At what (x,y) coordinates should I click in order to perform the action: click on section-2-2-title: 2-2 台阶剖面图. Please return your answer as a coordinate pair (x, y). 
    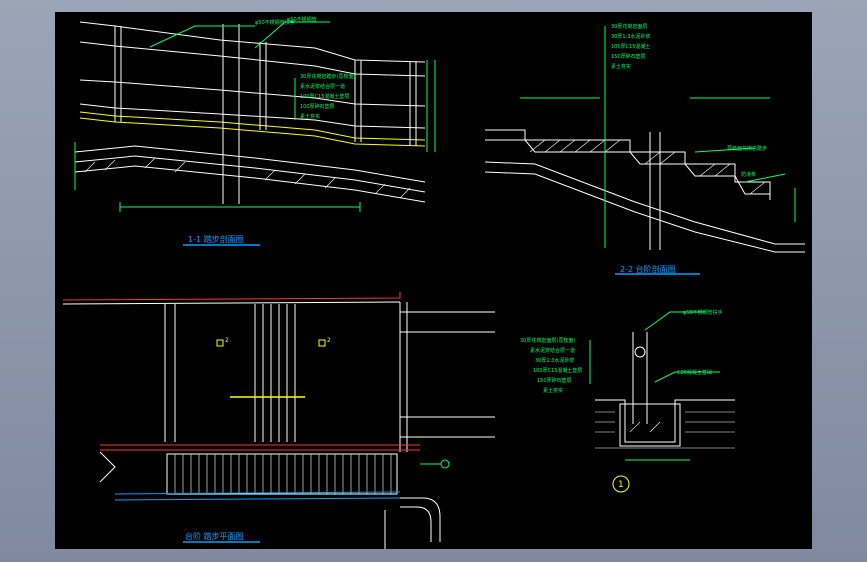
    Looking at the image, I should click on (648, 269).